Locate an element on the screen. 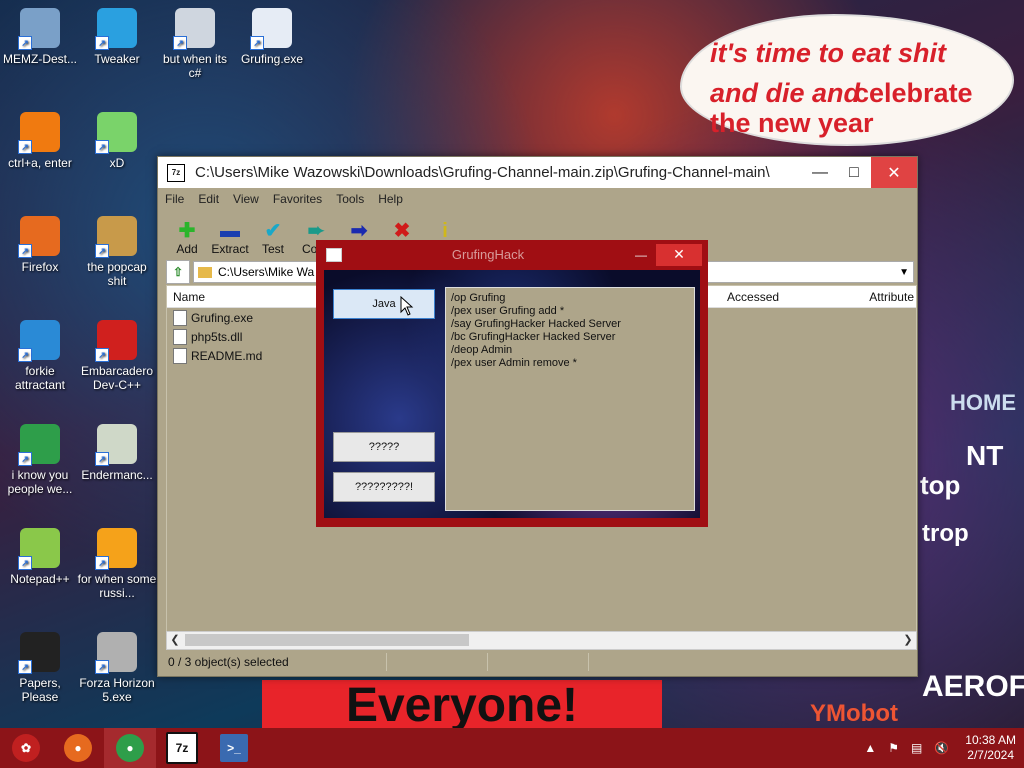  toolbar-extract-button: ▬ Extract is located at coordinates (230, 240).